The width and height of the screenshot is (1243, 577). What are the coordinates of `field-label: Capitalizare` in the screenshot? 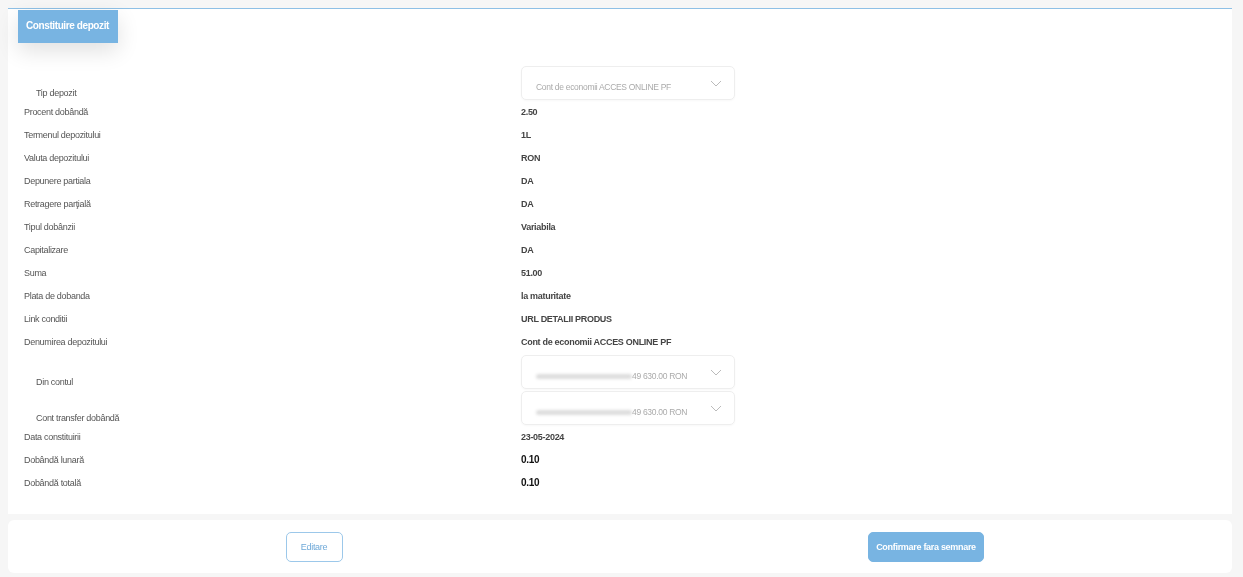 It's located at (46, 249).